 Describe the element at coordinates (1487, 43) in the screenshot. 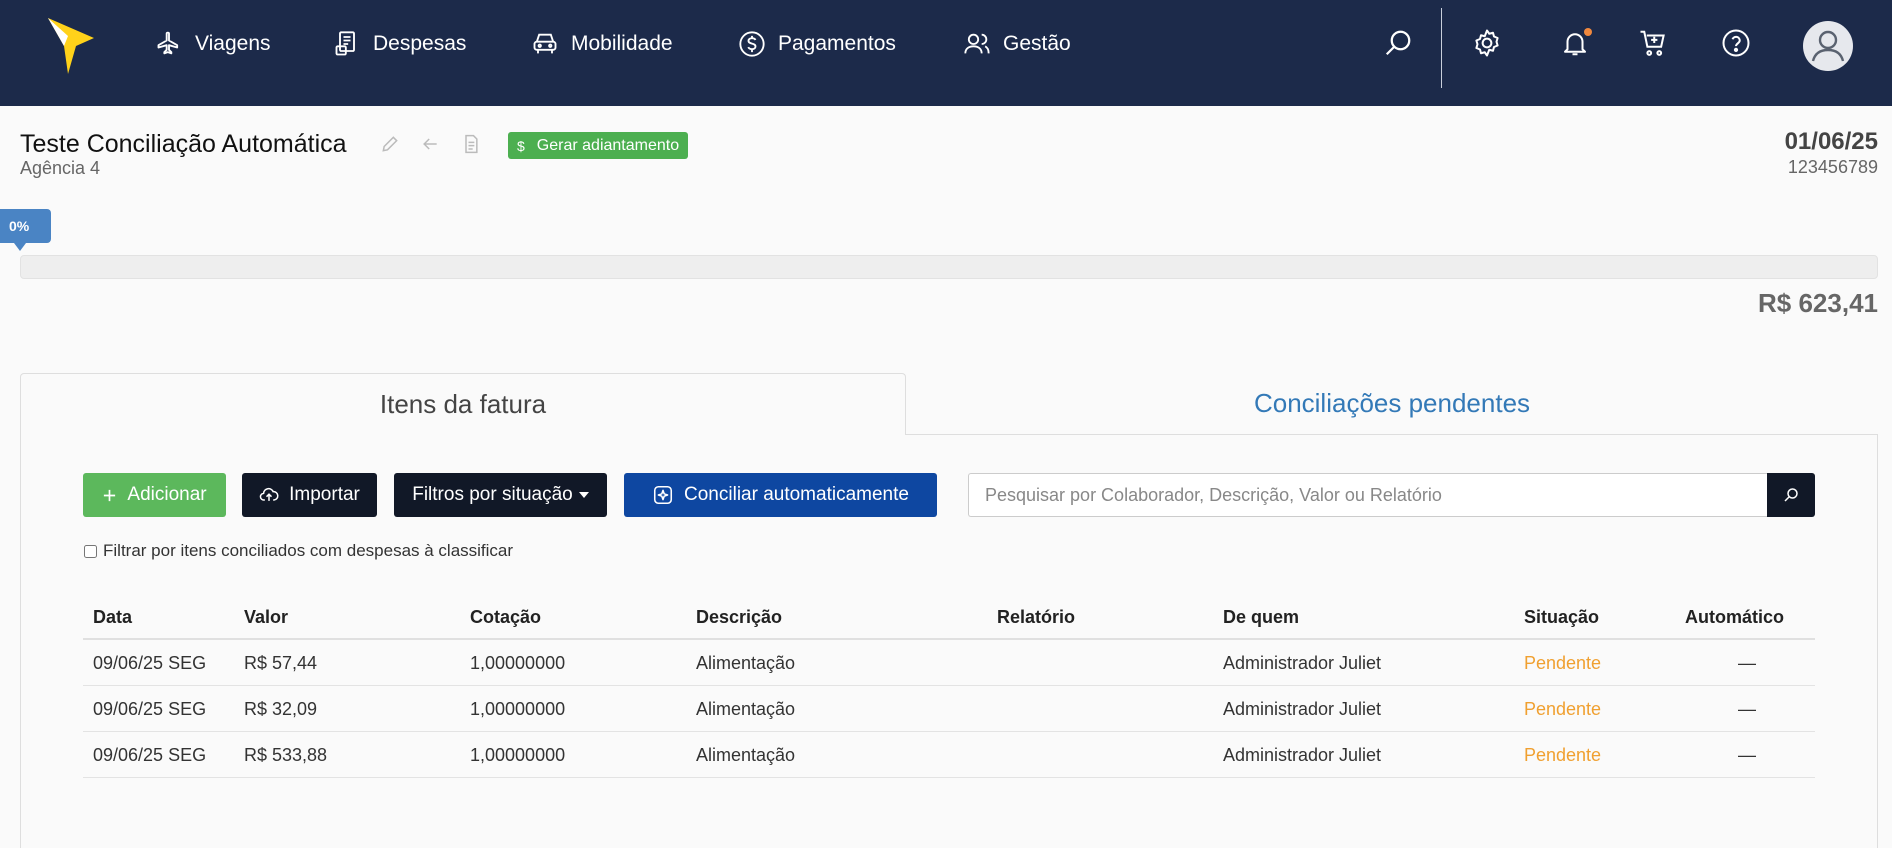

I see `gear-icon` at that location.